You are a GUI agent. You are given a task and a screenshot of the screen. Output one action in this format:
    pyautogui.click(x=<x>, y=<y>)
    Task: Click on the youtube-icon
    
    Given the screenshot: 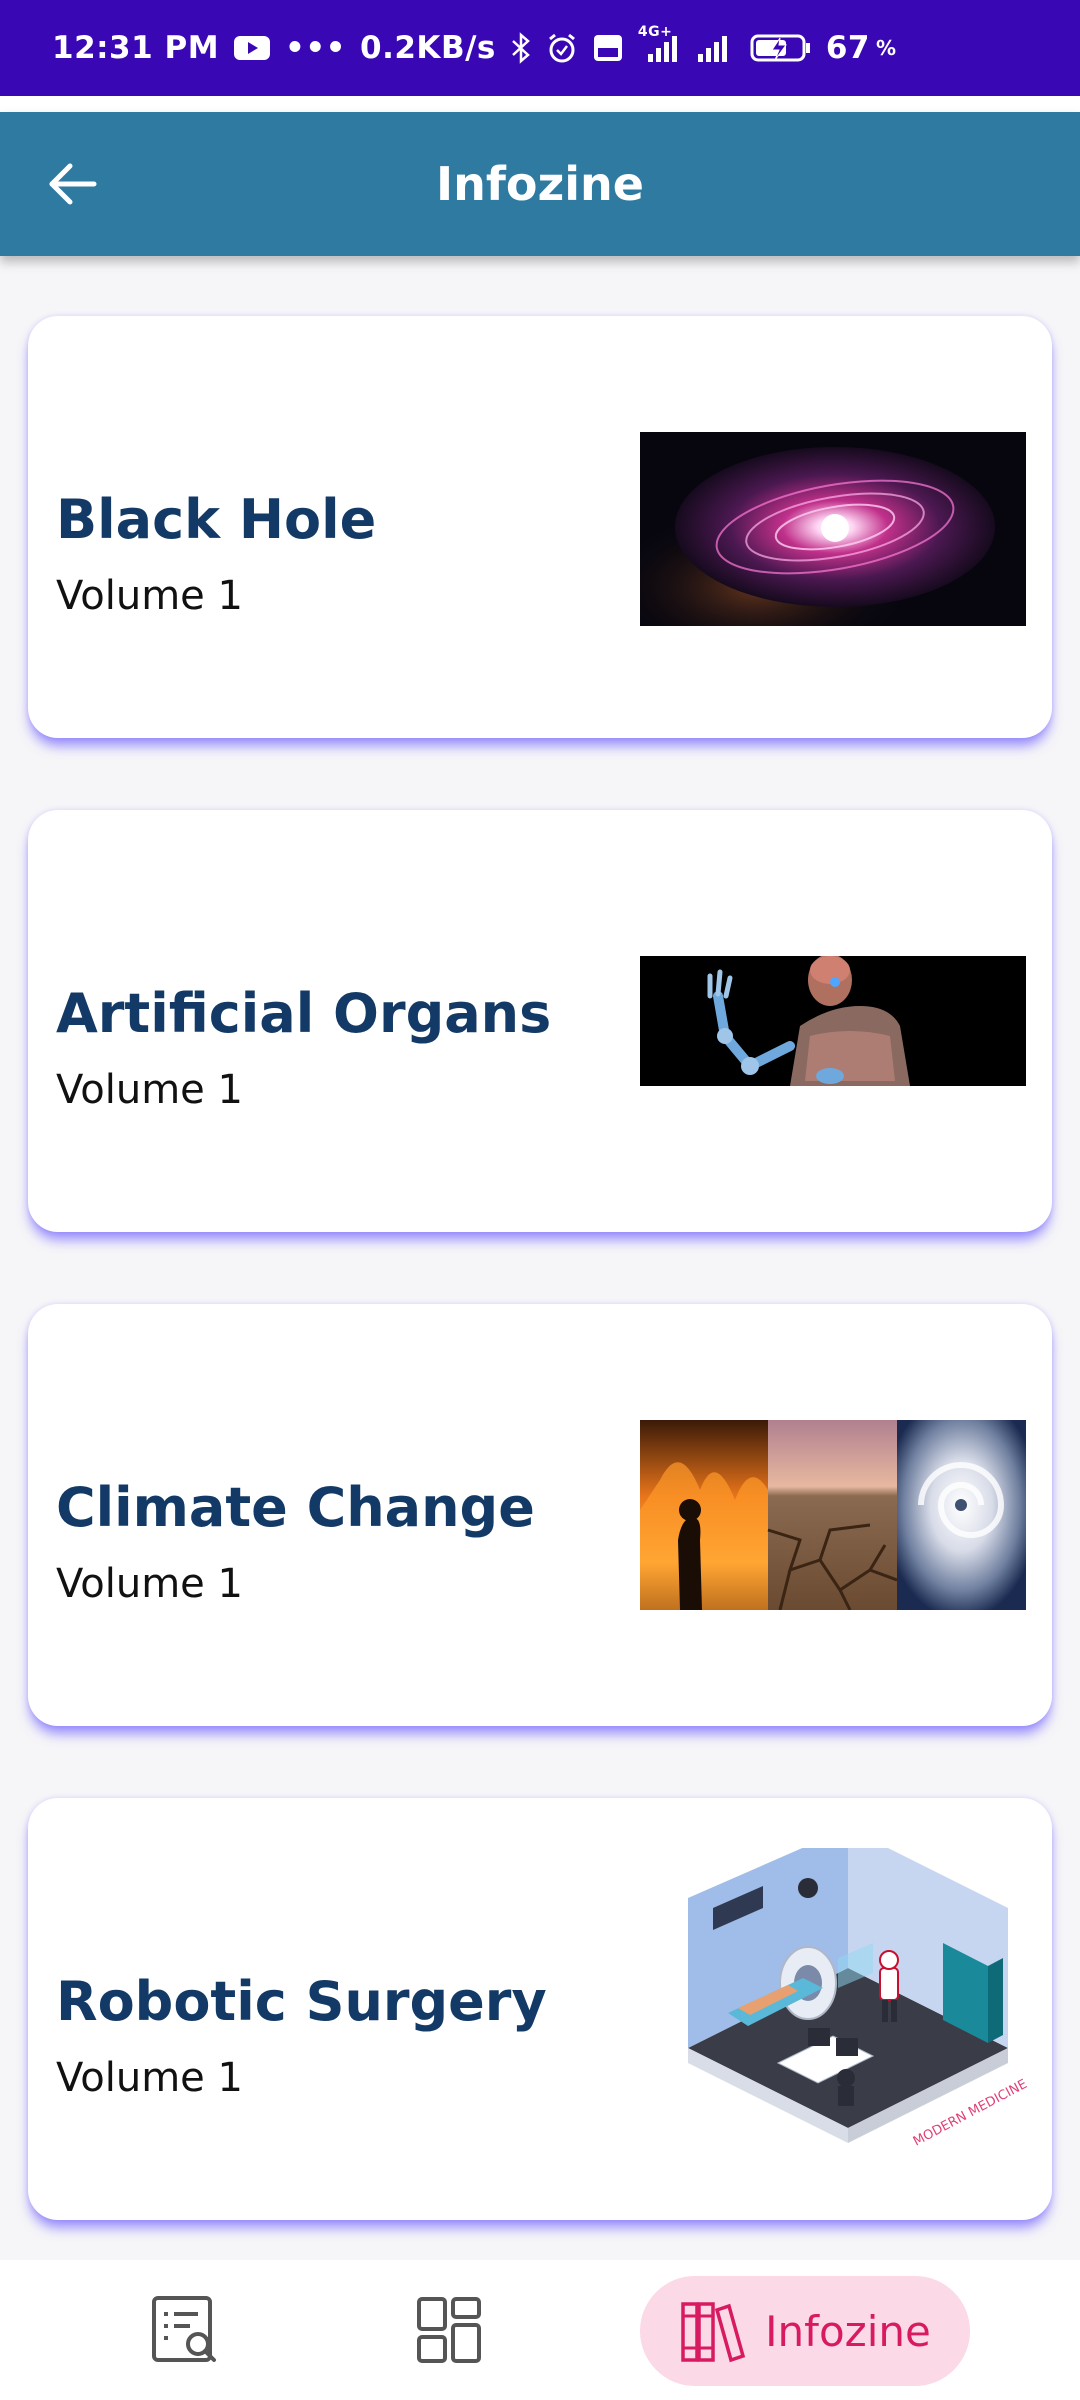 What is the action you would take?
    pyautogui.click(x=252, y=48)
    